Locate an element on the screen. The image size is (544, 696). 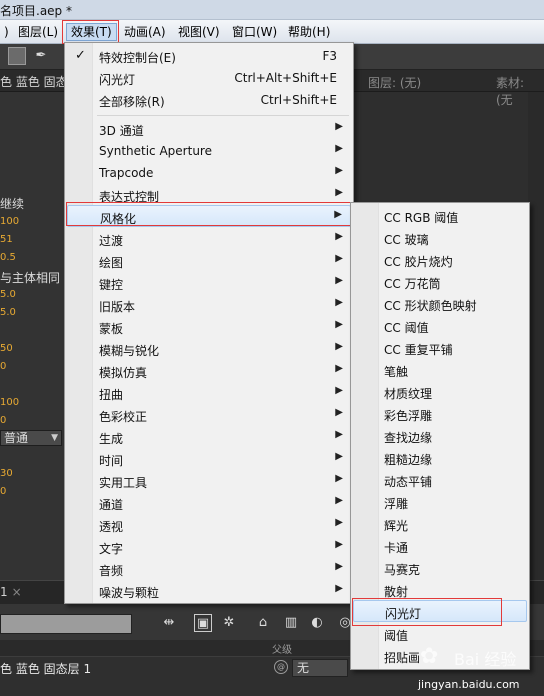
menu-item-blur-sharpen: 模糊与锐化 ▶ is located at coordinates (209, 349).